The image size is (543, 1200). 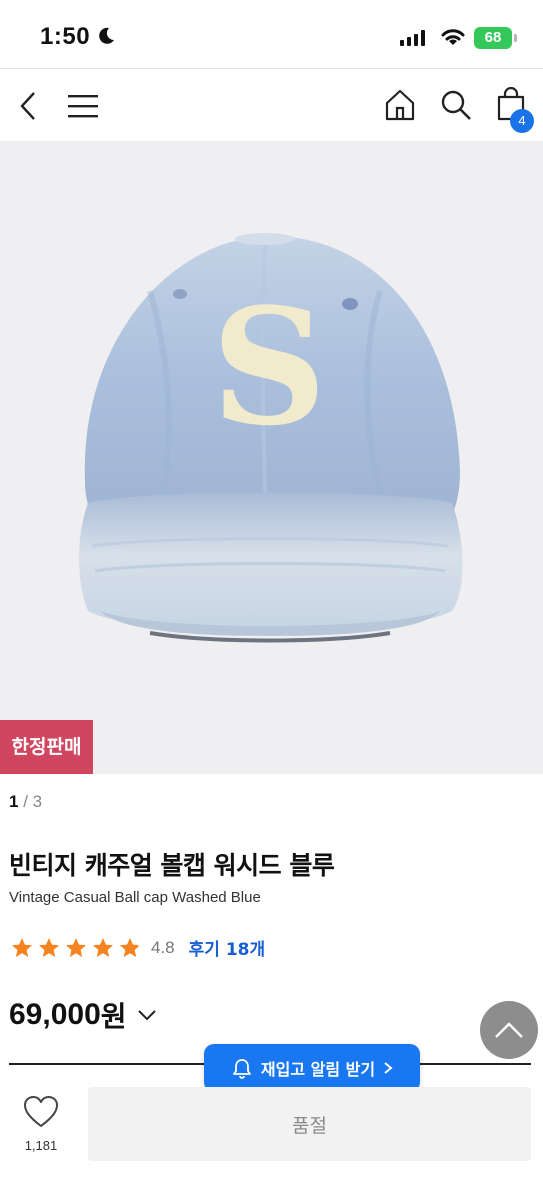 I want to click on like-button: 1,181, so click(x=41, y=1124).